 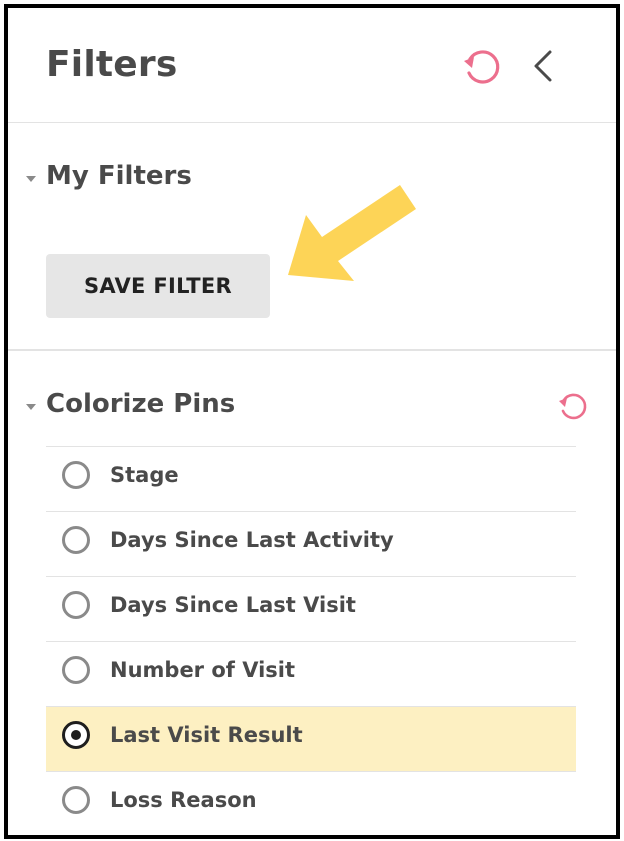 I want to click on option-loss-reason: Loss Reason, so click(x=311, y=803).